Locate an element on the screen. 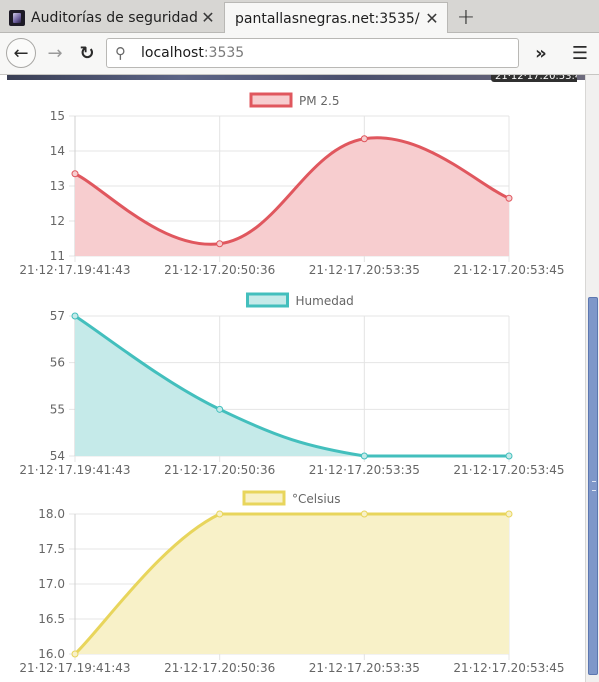  y-tick-label: 57 is located at coordinates (57, 316).